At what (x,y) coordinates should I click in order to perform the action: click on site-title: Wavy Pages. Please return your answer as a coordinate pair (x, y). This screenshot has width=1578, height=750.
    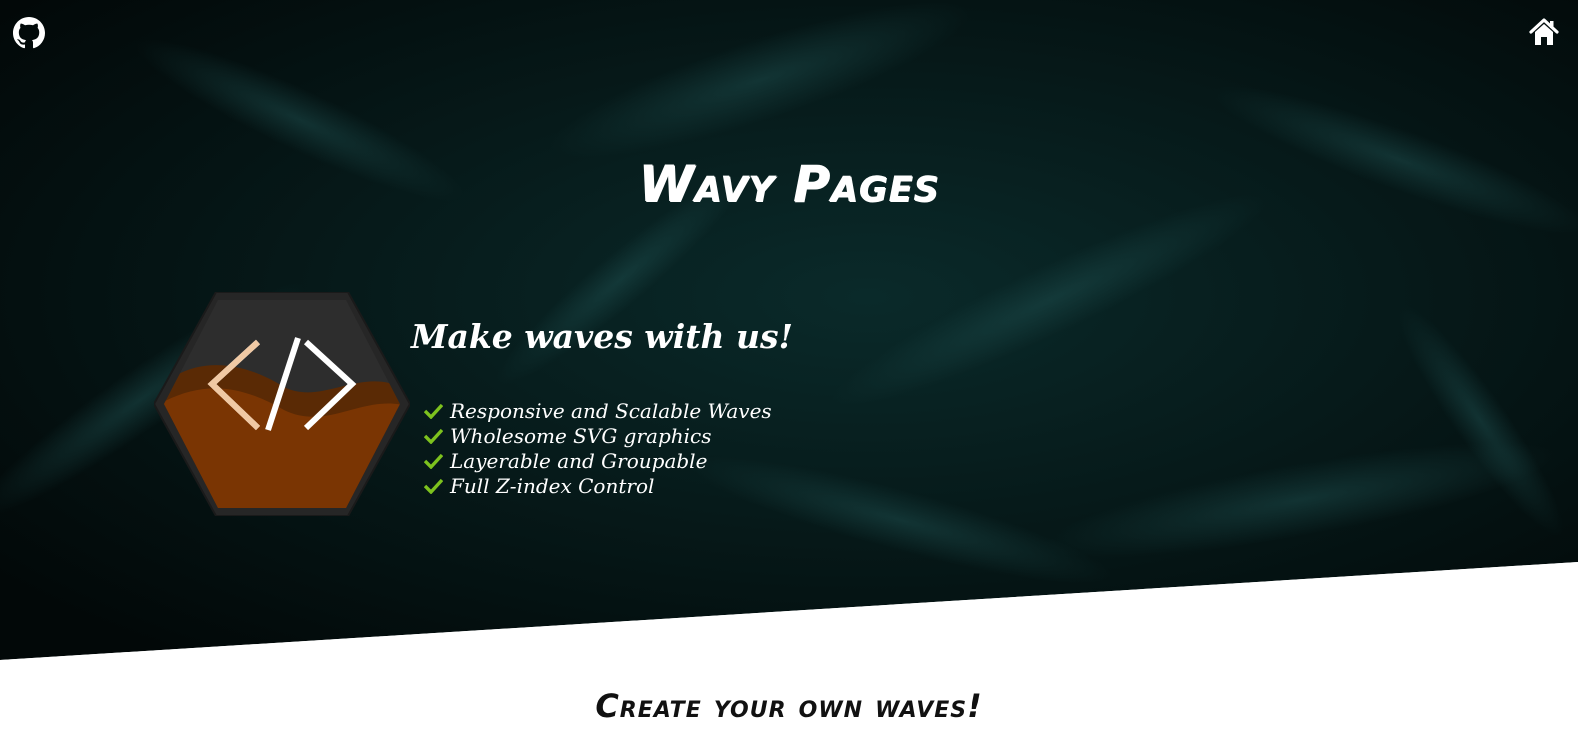
    Looking at the image, I should click on (789, 184).